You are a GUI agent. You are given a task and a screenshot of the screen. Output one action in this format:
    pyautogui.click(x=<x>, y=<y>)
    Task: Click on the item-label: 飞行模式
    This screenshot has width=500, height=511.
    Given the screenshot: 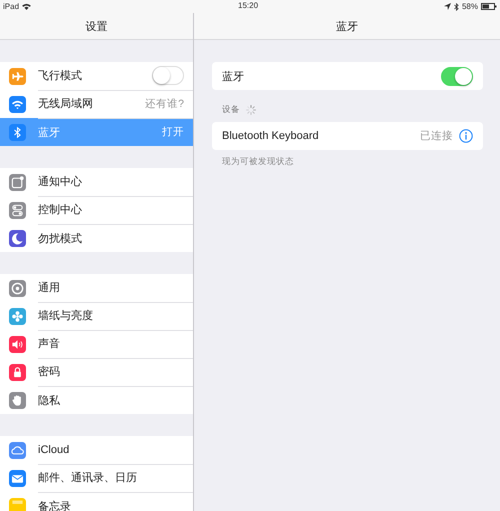 What is the action you would take?
    pyautogui.click(x=60, y=76)
    